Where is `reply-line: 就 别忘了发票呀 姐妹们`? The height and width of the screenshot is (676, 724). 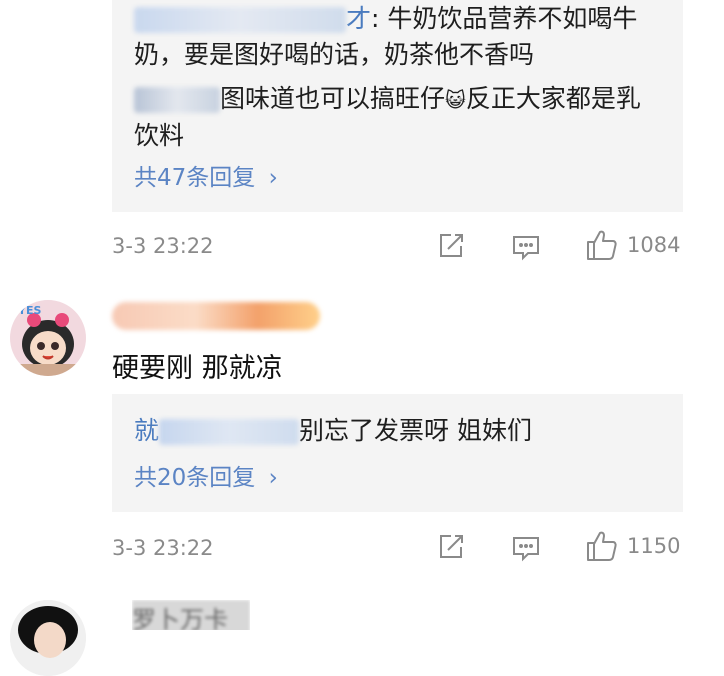
reply-line: 就 别忘了发票呀 姐妹们 is located at coordinates (333, 431).